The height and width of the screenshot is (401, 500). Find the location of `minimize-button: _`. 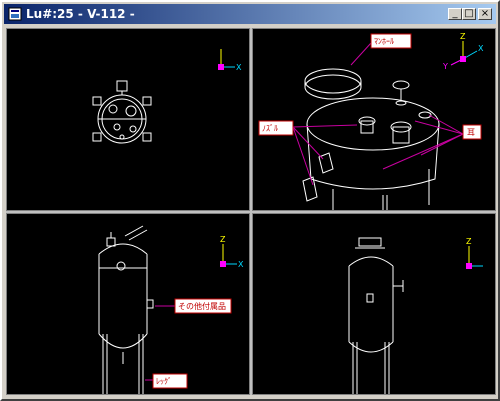

minimize-button: _ is located at coordinates (455, 14).